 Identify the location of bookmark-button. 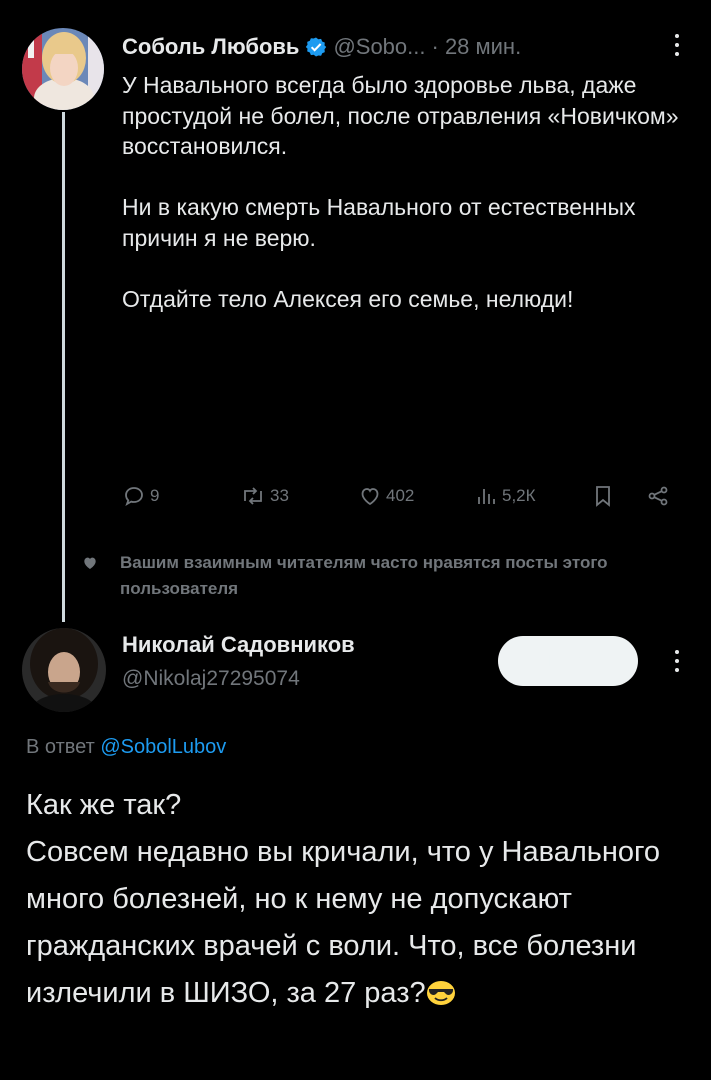
(603, 496).